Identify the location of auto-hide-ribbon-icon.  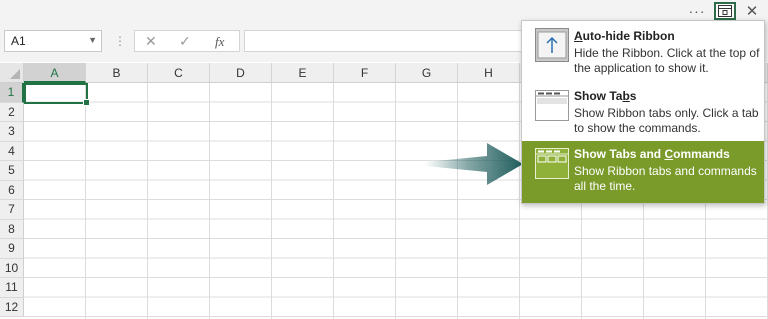
(552, 45).